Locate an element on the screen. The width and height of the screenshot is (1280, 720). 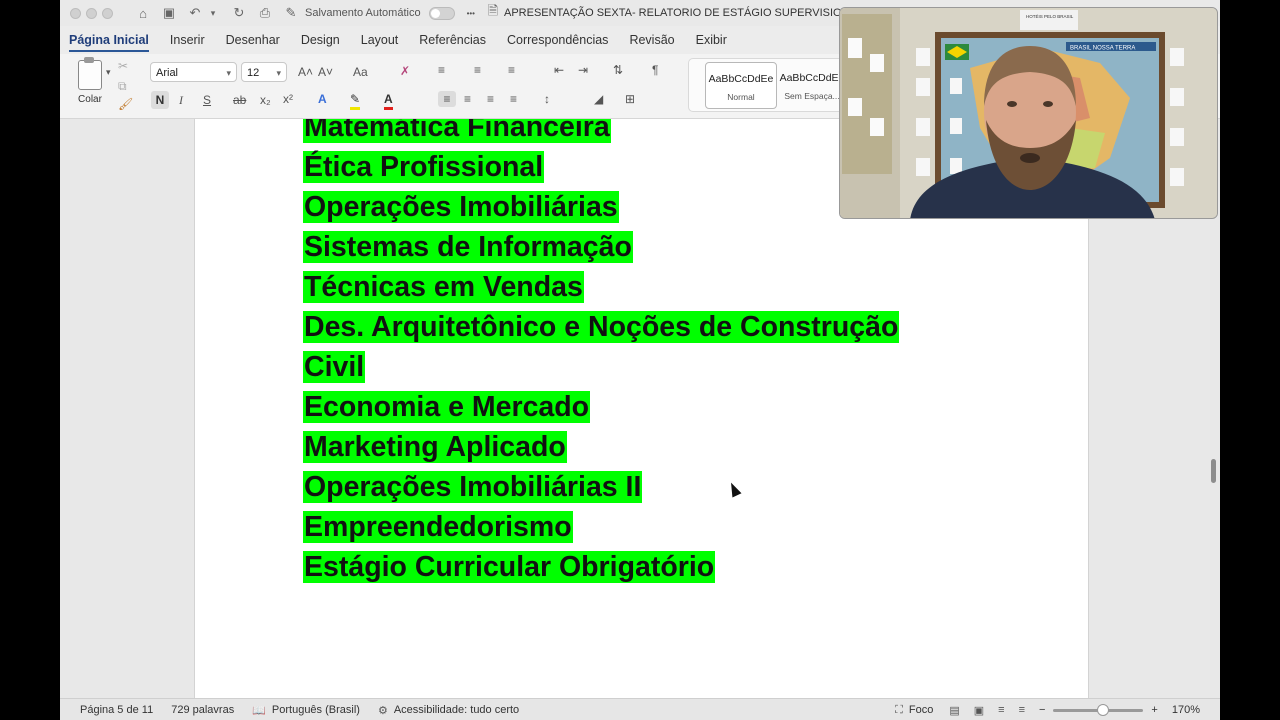
paste-dropdown-icon: ▾ is located at coordinates (108, 72).